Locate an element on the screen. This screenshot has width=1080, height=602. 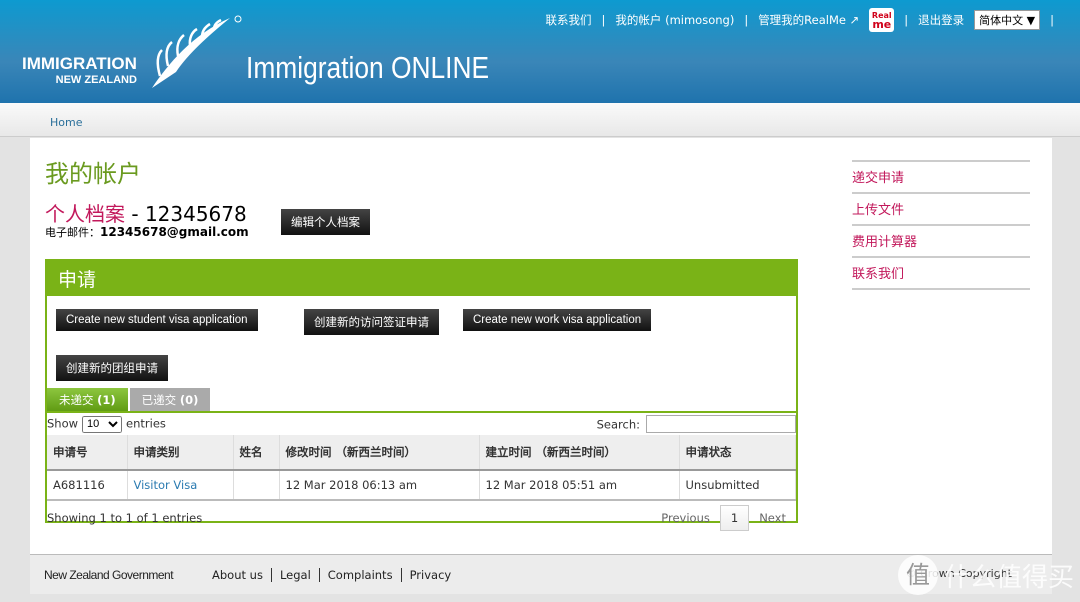
column-header: 申请状态 is located at coordinates (737, 453).